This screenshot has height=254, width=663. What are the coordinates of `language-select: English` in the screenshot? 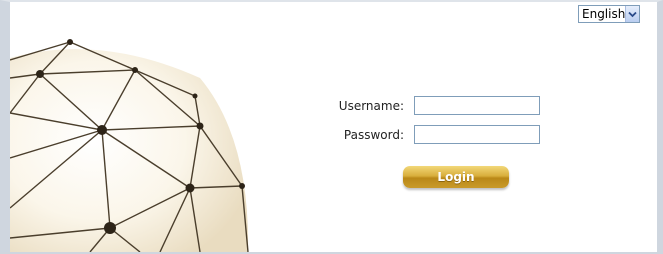 It's located at (609, 14).